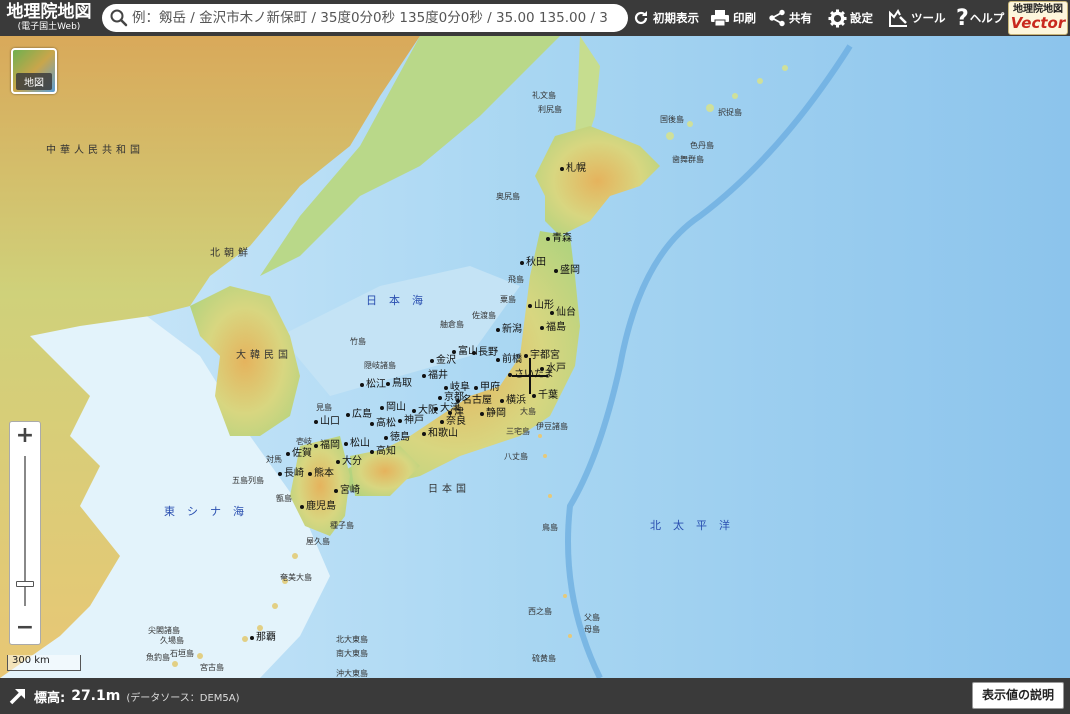  I want to click on island-label: 宮古島, so click(212, 667).